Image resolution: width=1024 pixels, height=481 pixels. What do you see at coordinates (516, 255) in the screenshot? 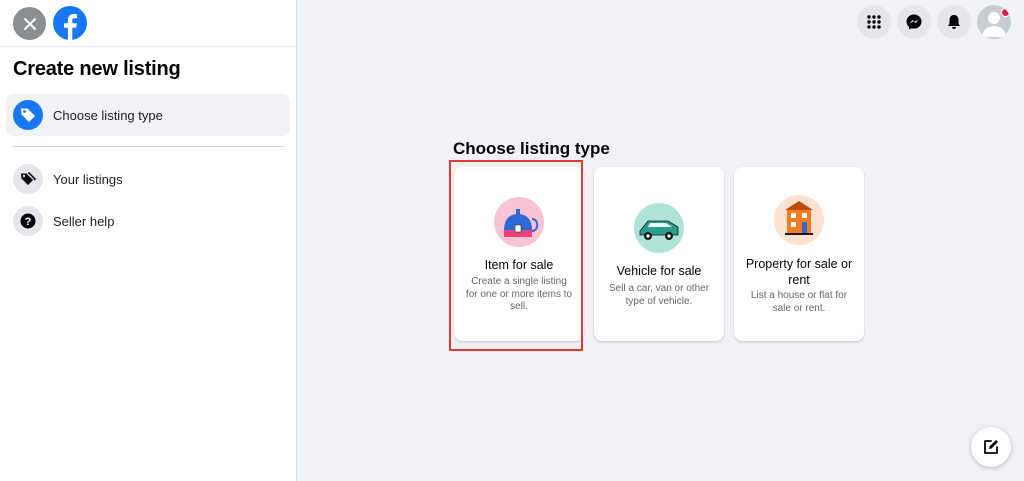
I see `selection-highlight` at bounding box center [516, 255].